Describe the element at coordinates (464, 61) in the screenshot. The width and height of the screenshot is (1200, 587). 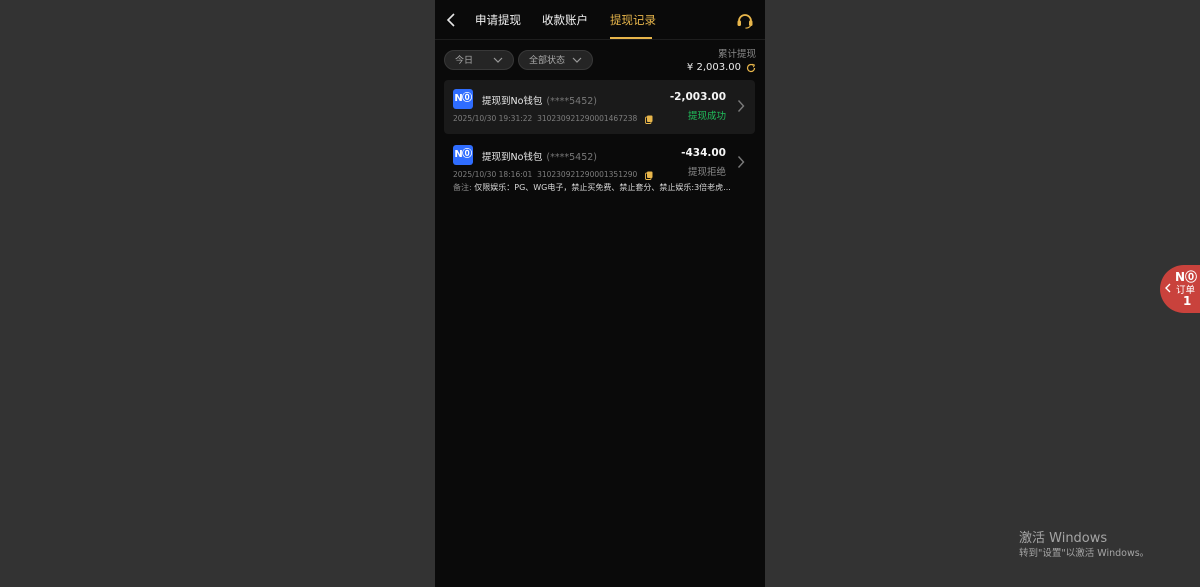
I see `date-filter-label: 今日` at that location.